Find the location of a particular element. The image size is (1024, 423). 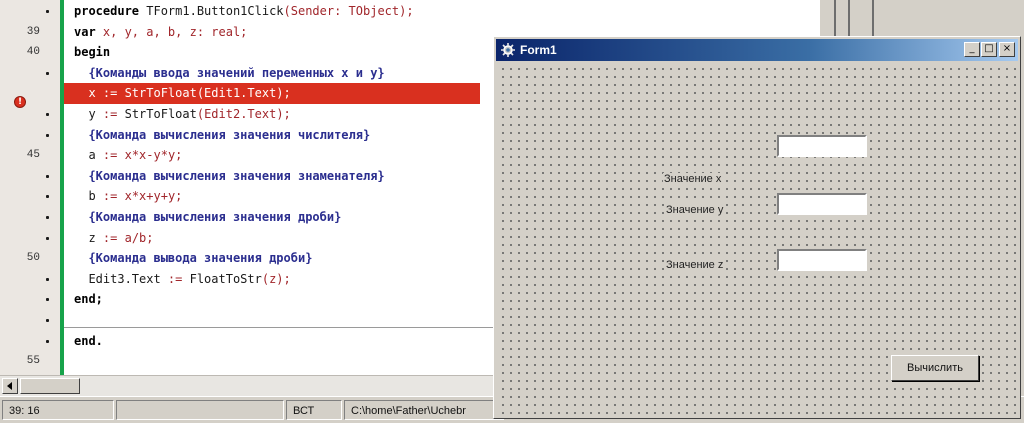

cursor-position: 39: 16 is located at coordinates (58, 410).